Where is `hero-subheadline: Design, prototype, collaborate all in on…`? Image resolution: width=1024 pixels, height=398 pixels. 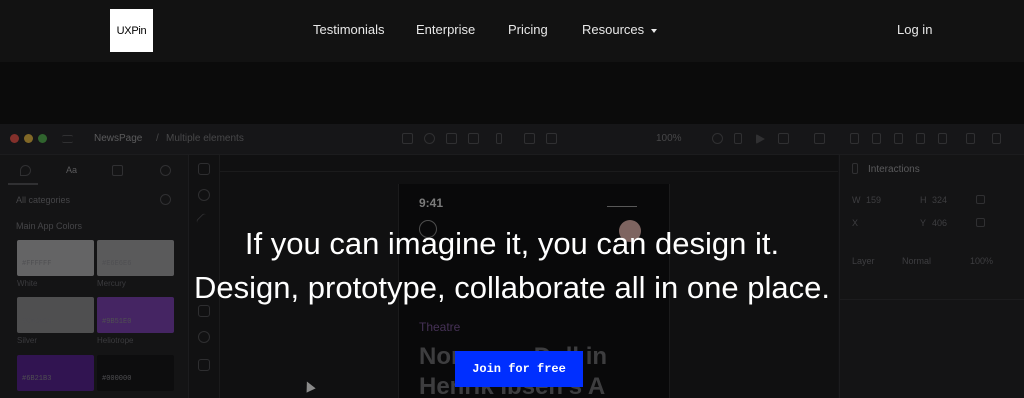
hero-subheadline: Design, prototype, collaborate all in on… is located at coordinates (512, 287).